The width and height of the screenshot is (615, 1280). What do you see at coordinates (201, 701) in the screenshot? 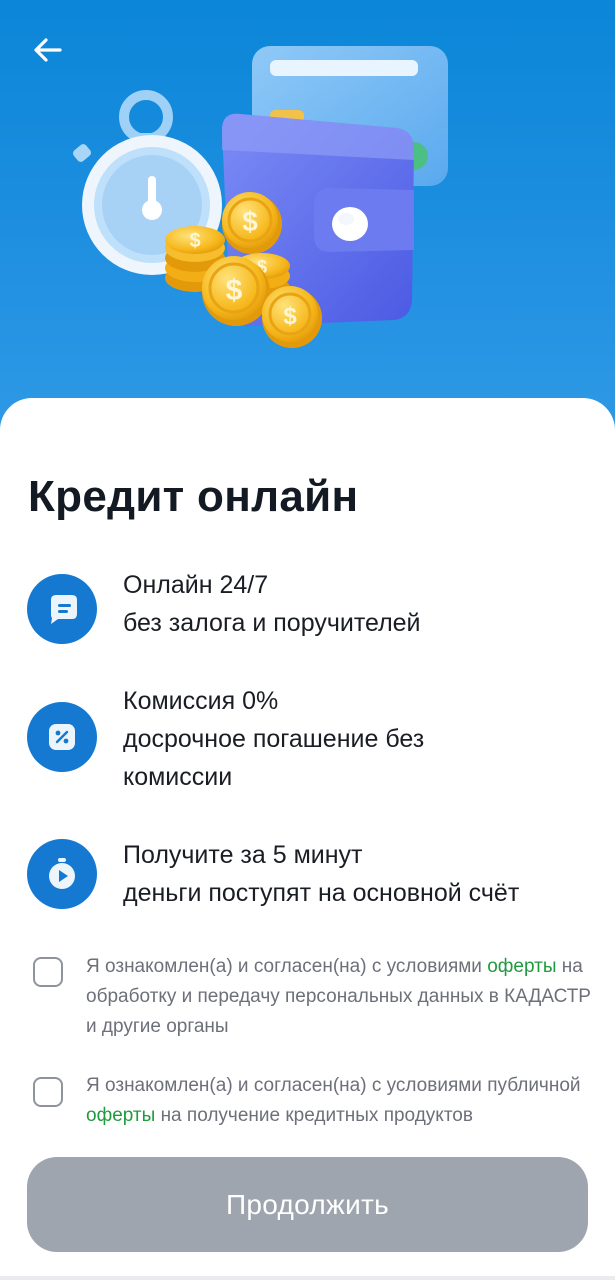
I see `feature-title: Комиссия 0%` at bounding box center [201, 701].